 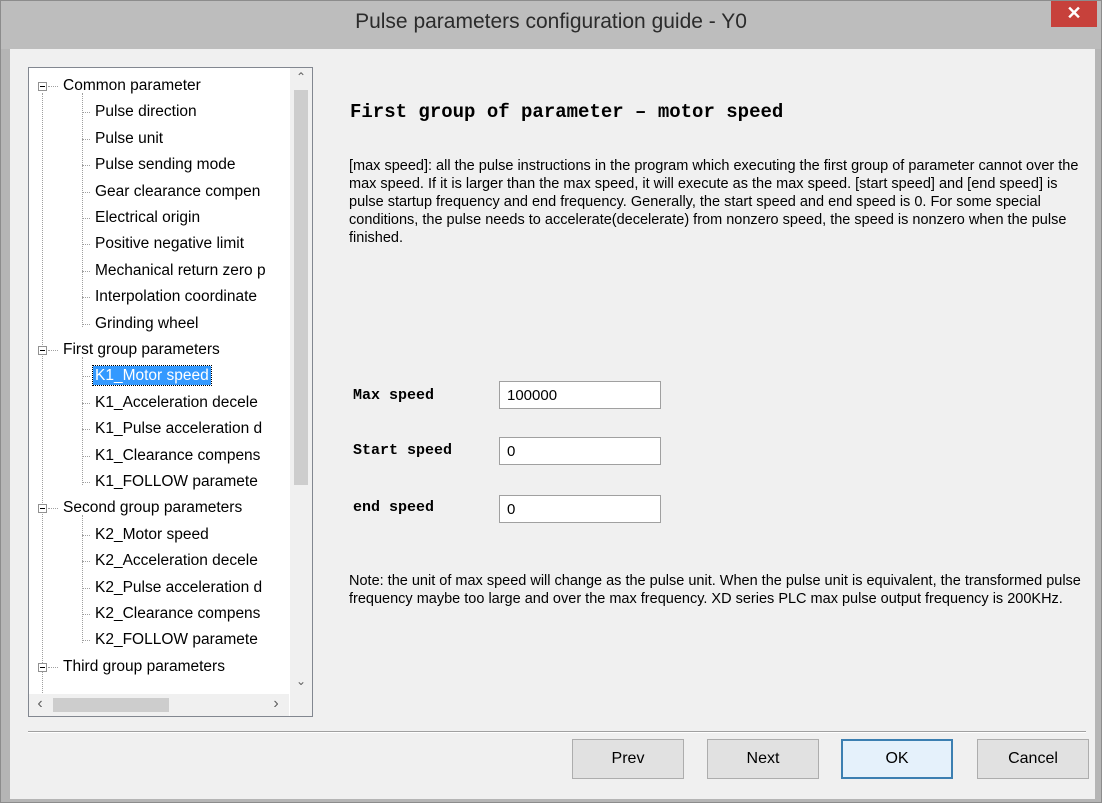 What do you see at coordinates (580, 451) in the screenshot?
I see `start-speed-input` at bounding box center [580, 451].